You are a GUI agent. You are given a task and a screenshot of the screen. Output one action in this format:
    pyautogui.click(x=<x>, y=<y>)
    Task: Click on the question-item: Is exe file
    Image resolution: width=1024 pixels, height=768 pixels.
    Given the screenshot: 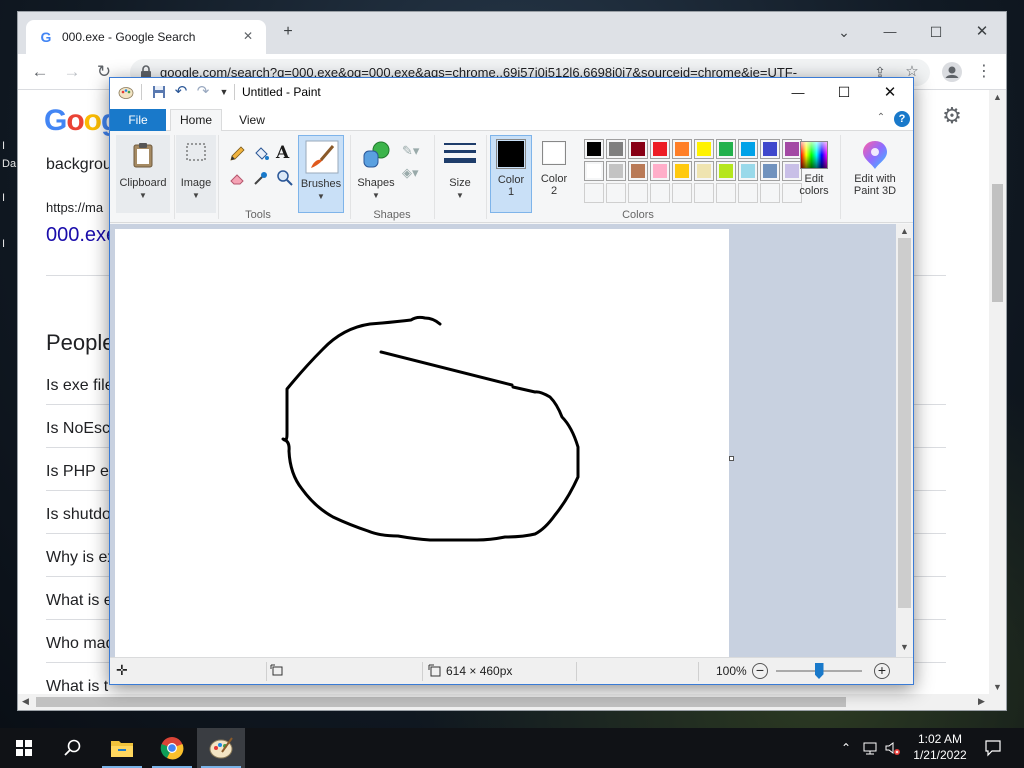 What is the action you would take?
    pyautogui.click(x=80, y=386)
    